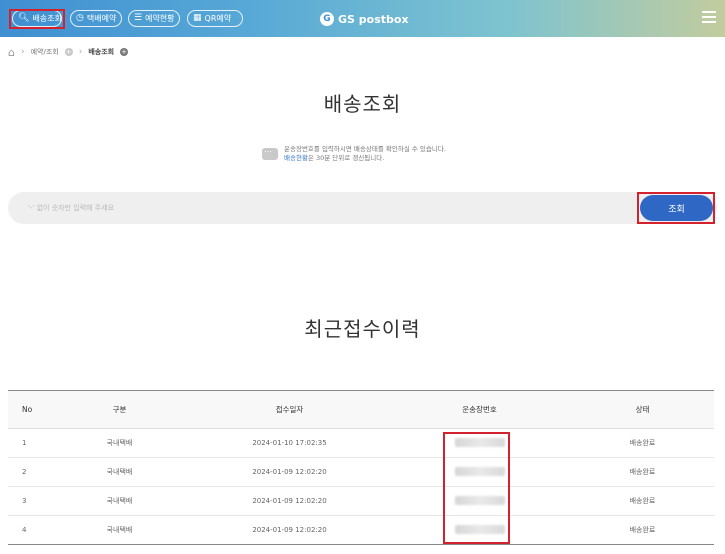 Image resolution: width=725 pixels, height=554 pixels. I want to click on table-row: 3 국내택배 2024-01-09 12:02:20 배송완료, so click(361, 501).